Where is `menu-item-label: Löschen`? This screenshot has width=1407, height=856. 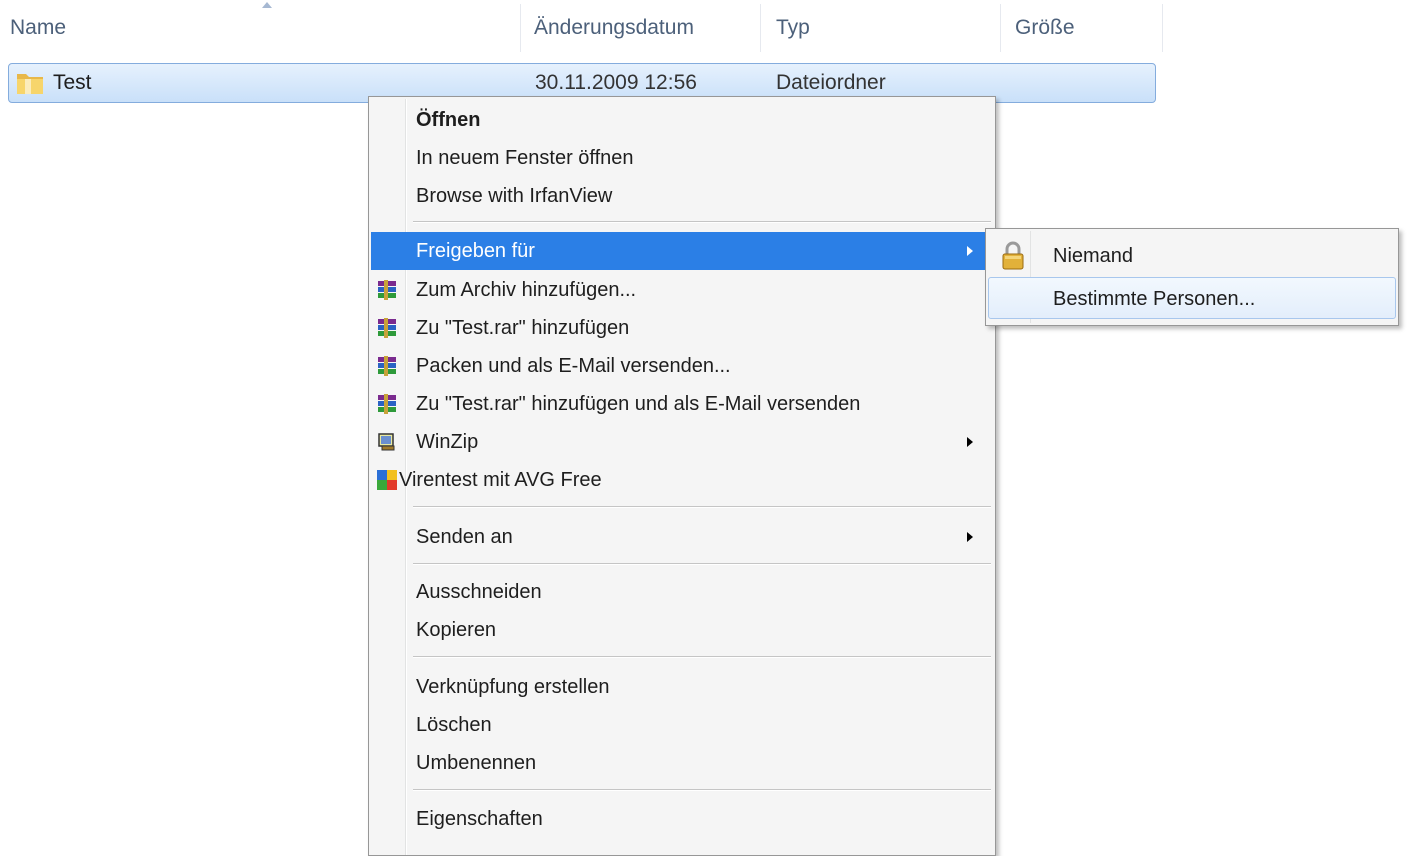
menu-item-label: Löschen is located at coordinates (454, 725).